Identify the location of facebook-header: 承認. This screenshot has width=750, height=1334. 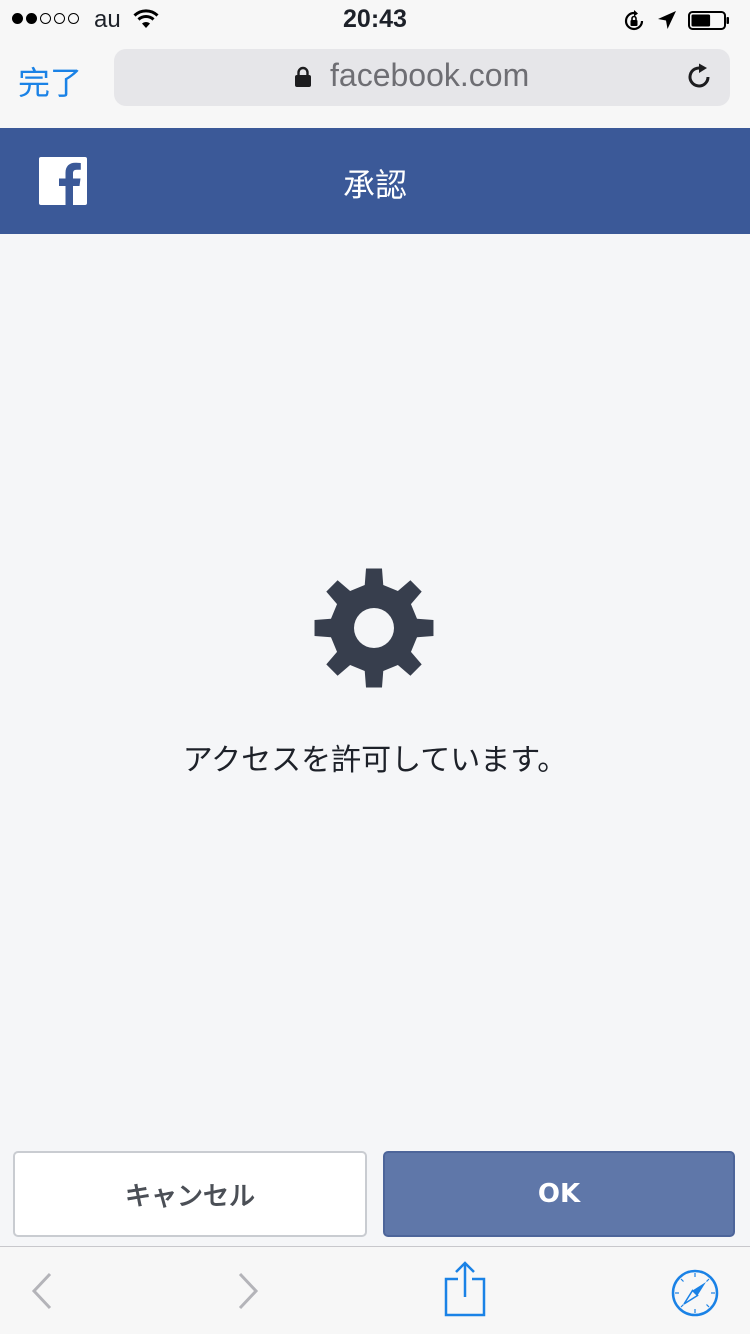
(375, 181).